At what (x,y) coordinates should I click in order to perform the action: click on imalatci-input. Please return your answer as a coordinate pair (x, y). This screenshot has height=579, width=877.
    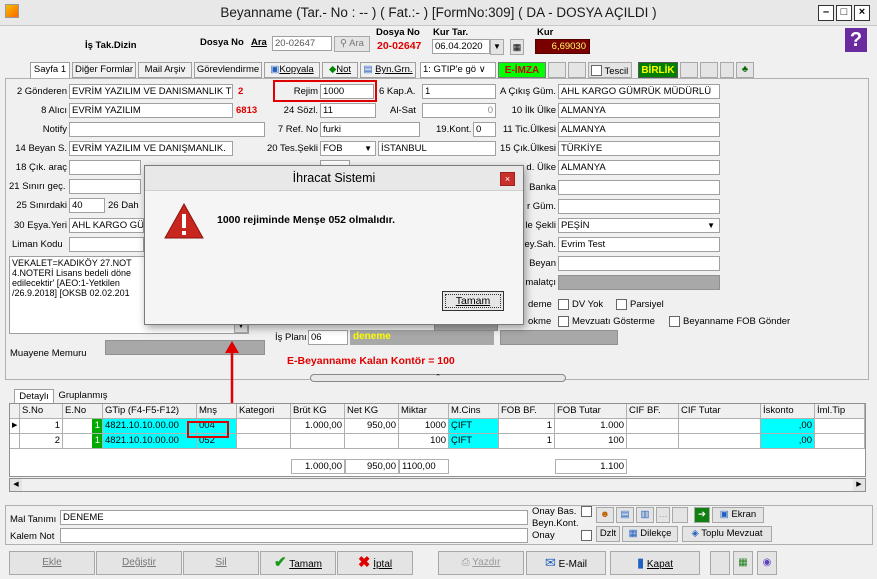
    Looking at the image, I should click on (639, 282).